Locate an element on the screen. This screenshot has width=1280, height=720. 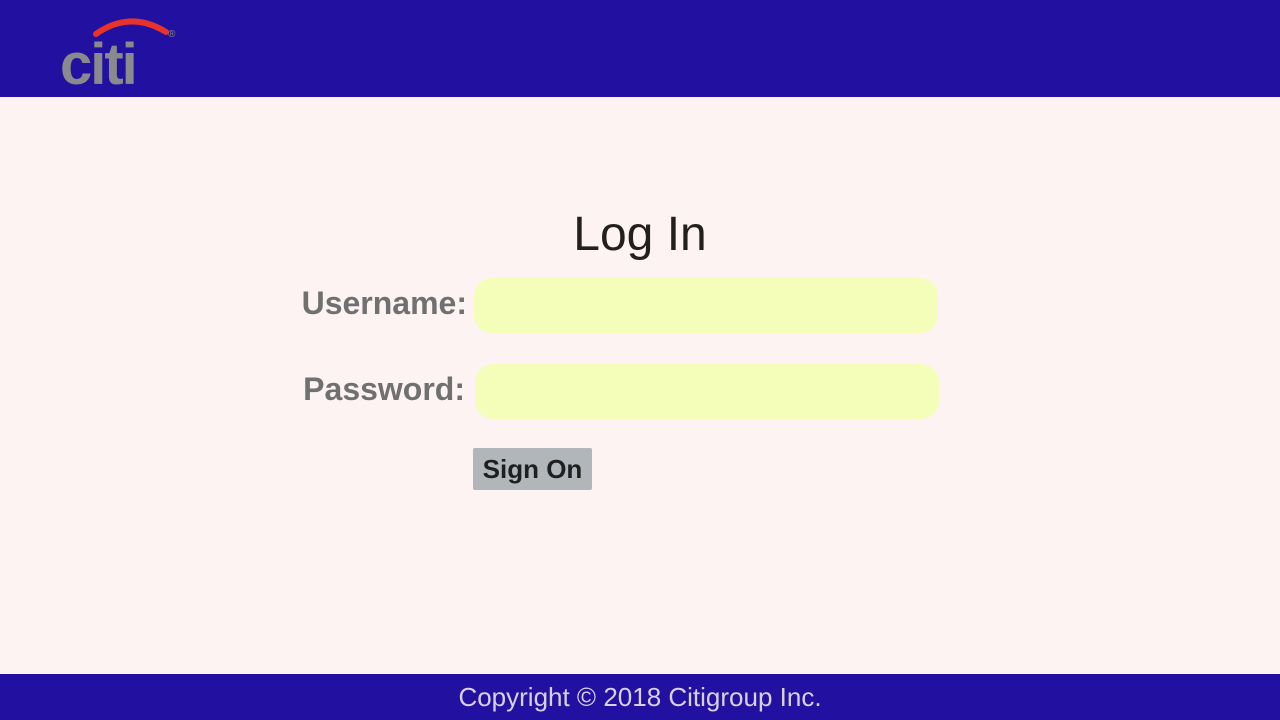
logo-text: citi is located at coordinates (98, 60).